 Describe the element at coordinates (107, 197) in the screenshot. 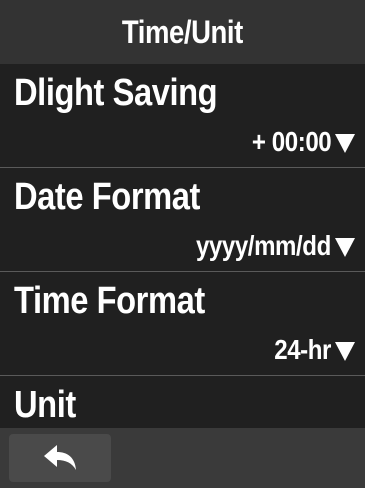

I see `setting-label-date-format: Date Format` at that location.